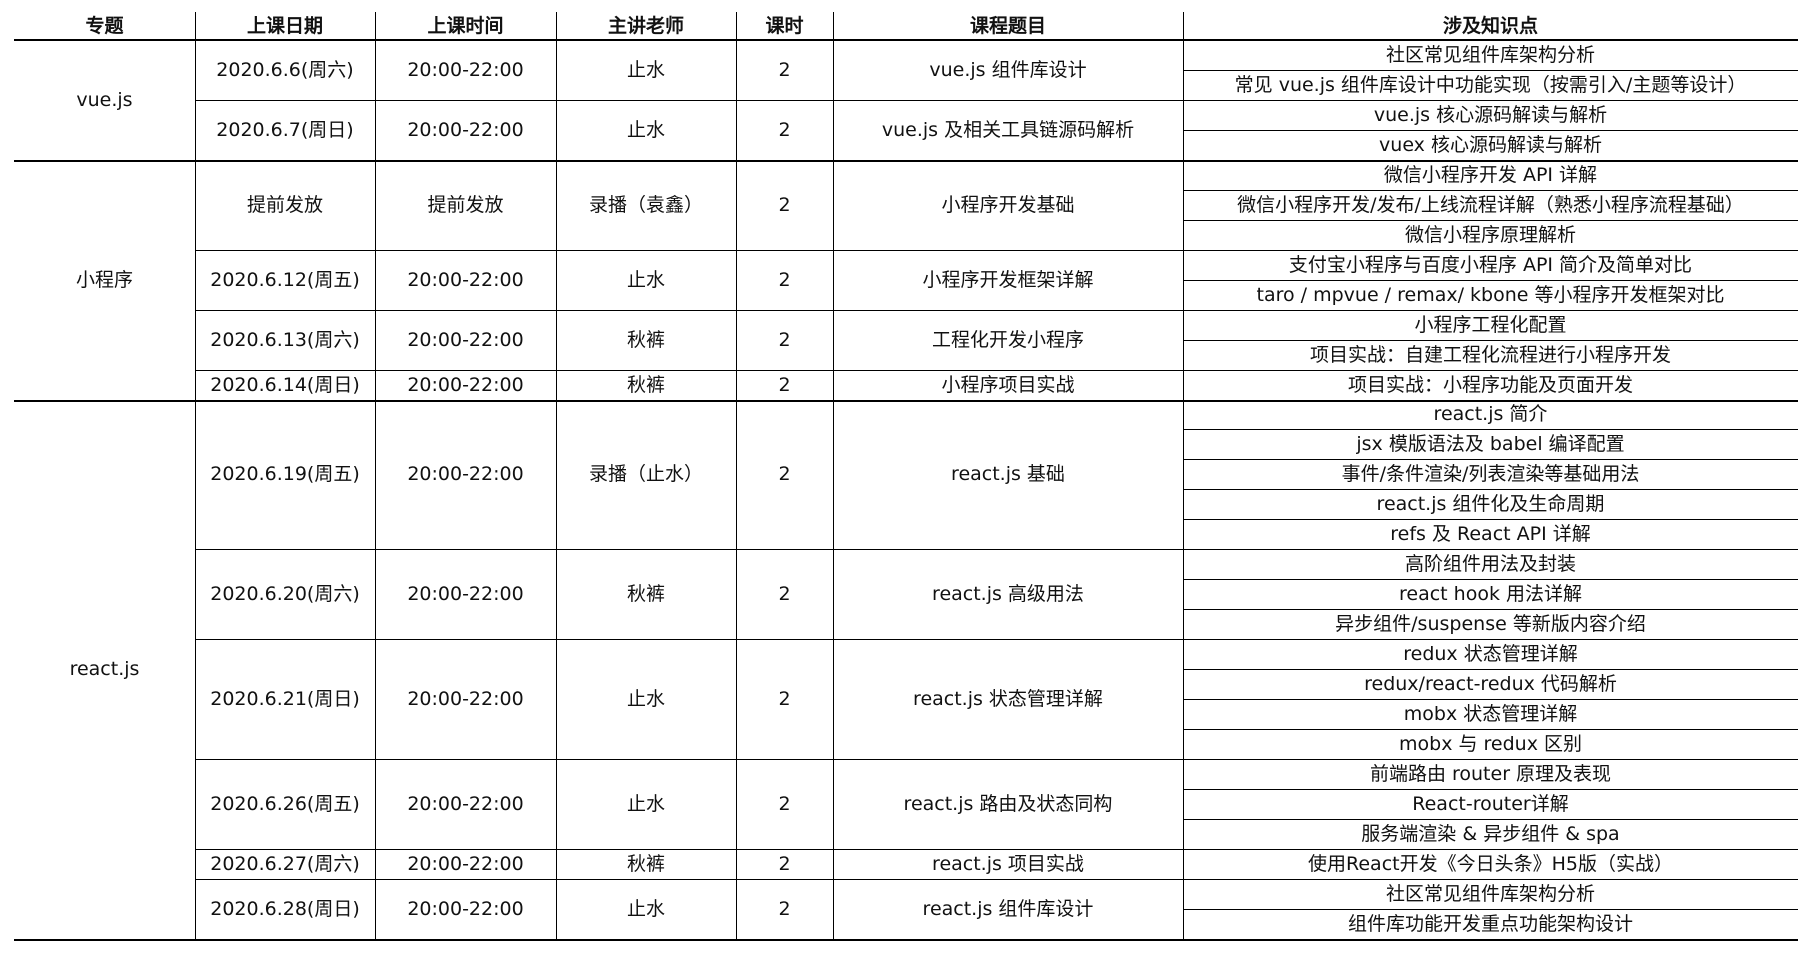 The image size is (1813, 963). Describe the element at coordinates (1490, 414) in the screenshot. I see `knowledge-point: react.js 简介` at that location.